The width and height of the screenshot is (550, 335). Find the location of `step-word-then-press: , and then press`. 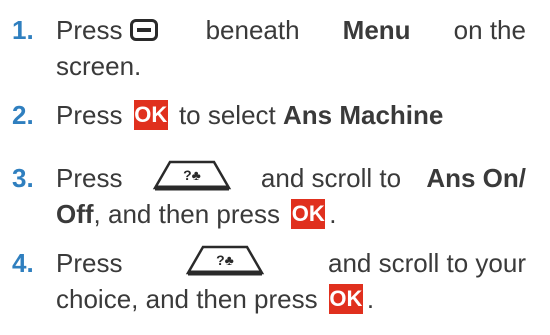

step-word-then-press: , and then press is located at coordinates (187, 214).